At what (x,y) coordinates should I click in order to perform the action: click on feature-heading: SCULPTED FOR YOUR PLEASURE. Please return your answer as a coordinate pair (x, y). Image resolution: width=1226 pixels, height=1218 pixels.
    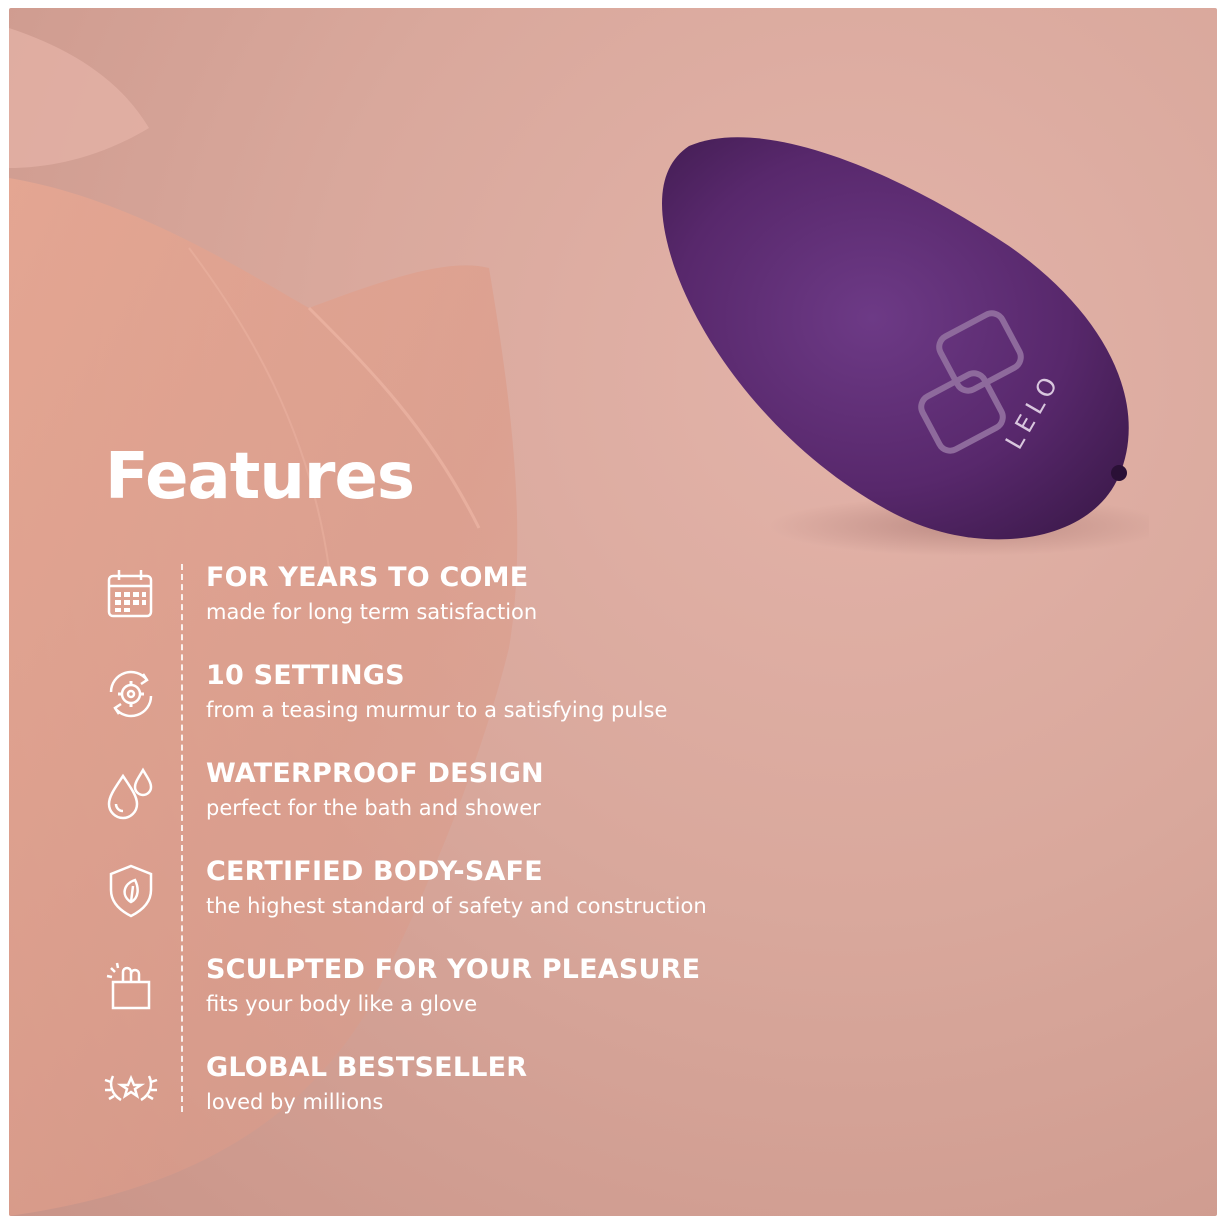
    Looking at the image, I should click on (453, 969).